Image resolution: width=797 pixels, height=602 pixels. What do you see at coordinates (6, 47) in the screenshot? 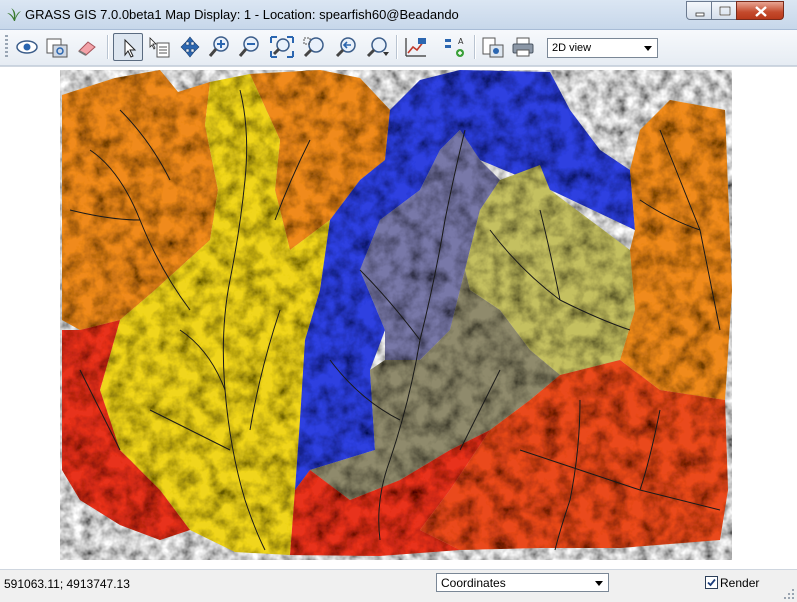
I see `toolbar-grip` at bounding box center [6, 47].